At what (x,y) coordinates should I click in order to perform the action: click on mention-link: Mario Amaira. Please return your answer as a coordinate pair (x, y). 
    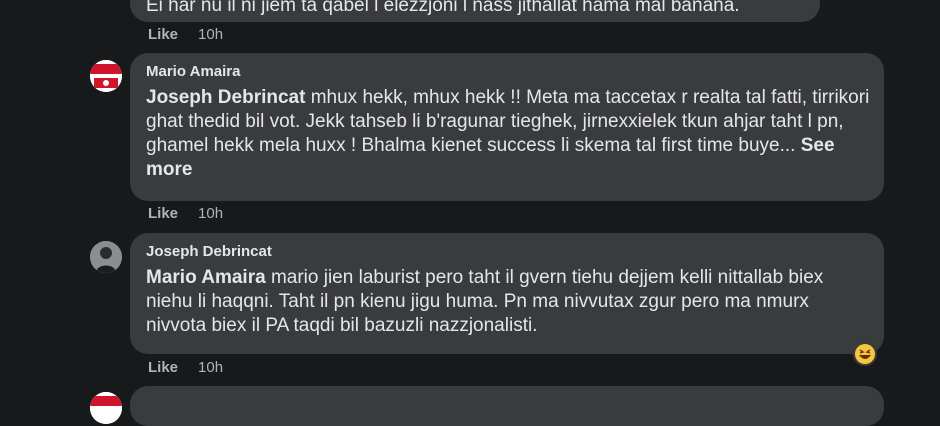
    Looking at the image, I should click on (206, 277).